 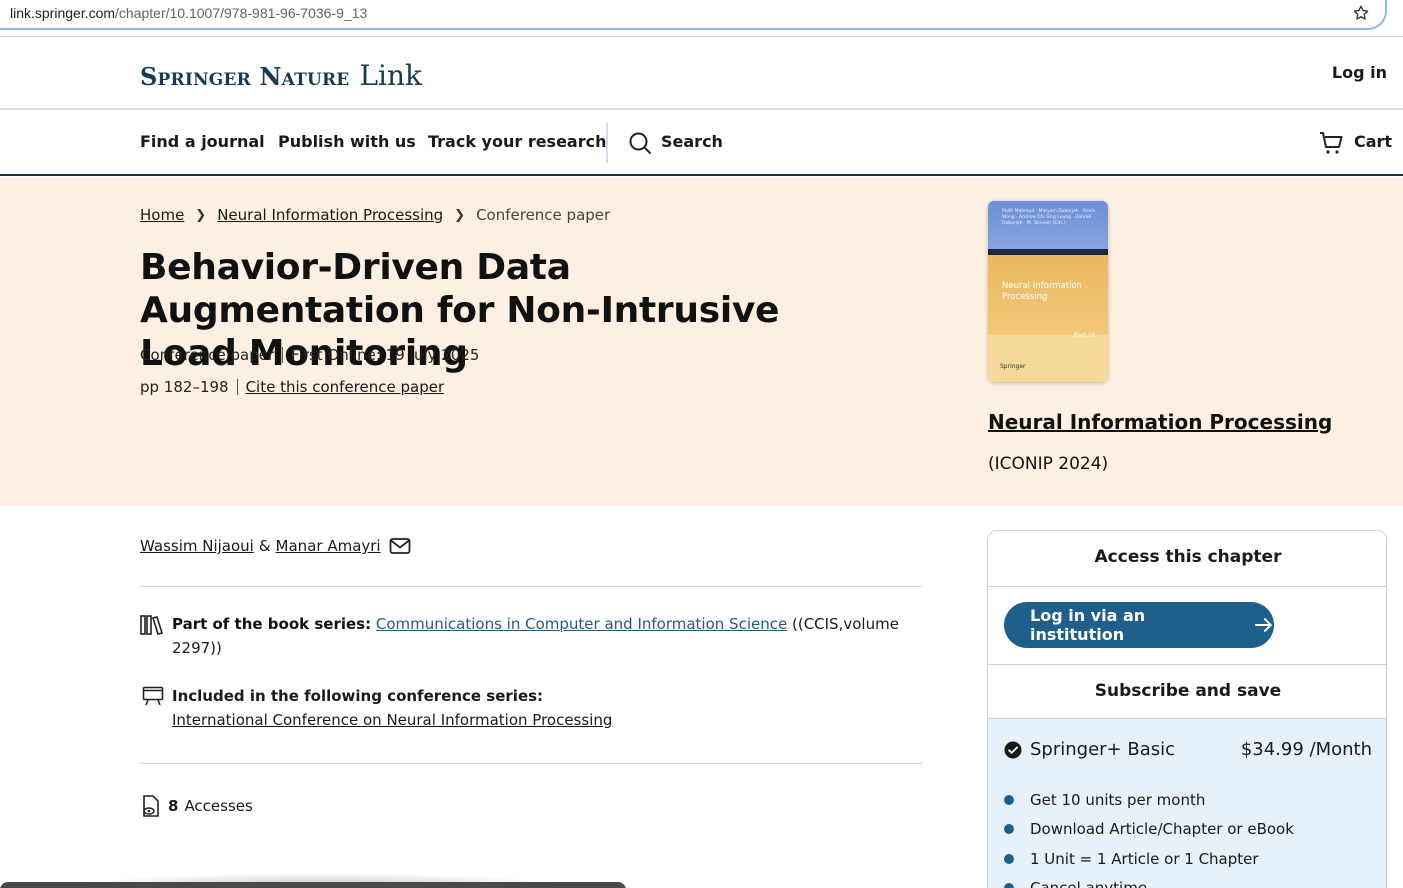 What do you see at coordinates (517, 141) in the screenshot?
I see `nav-track-research: Track your research` at bounding box center [517, 141].